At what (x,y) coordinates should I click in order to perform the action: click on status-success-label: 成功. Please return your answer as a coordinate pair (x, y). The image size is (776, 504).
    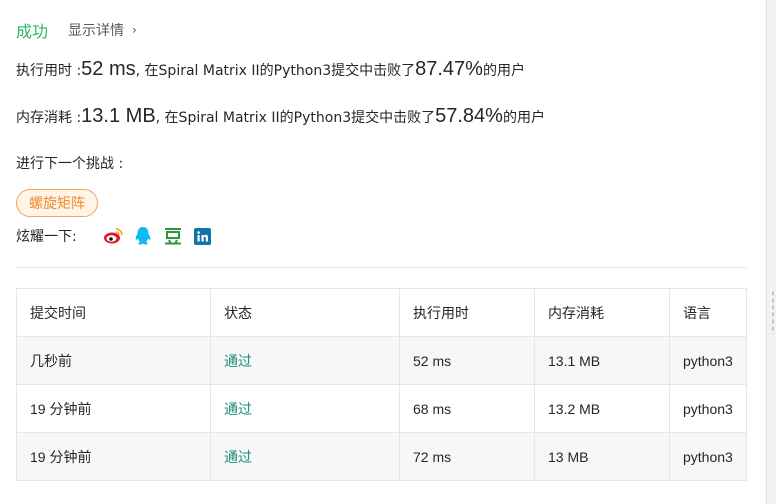
    Looking at the image, I should click on (32, 31).